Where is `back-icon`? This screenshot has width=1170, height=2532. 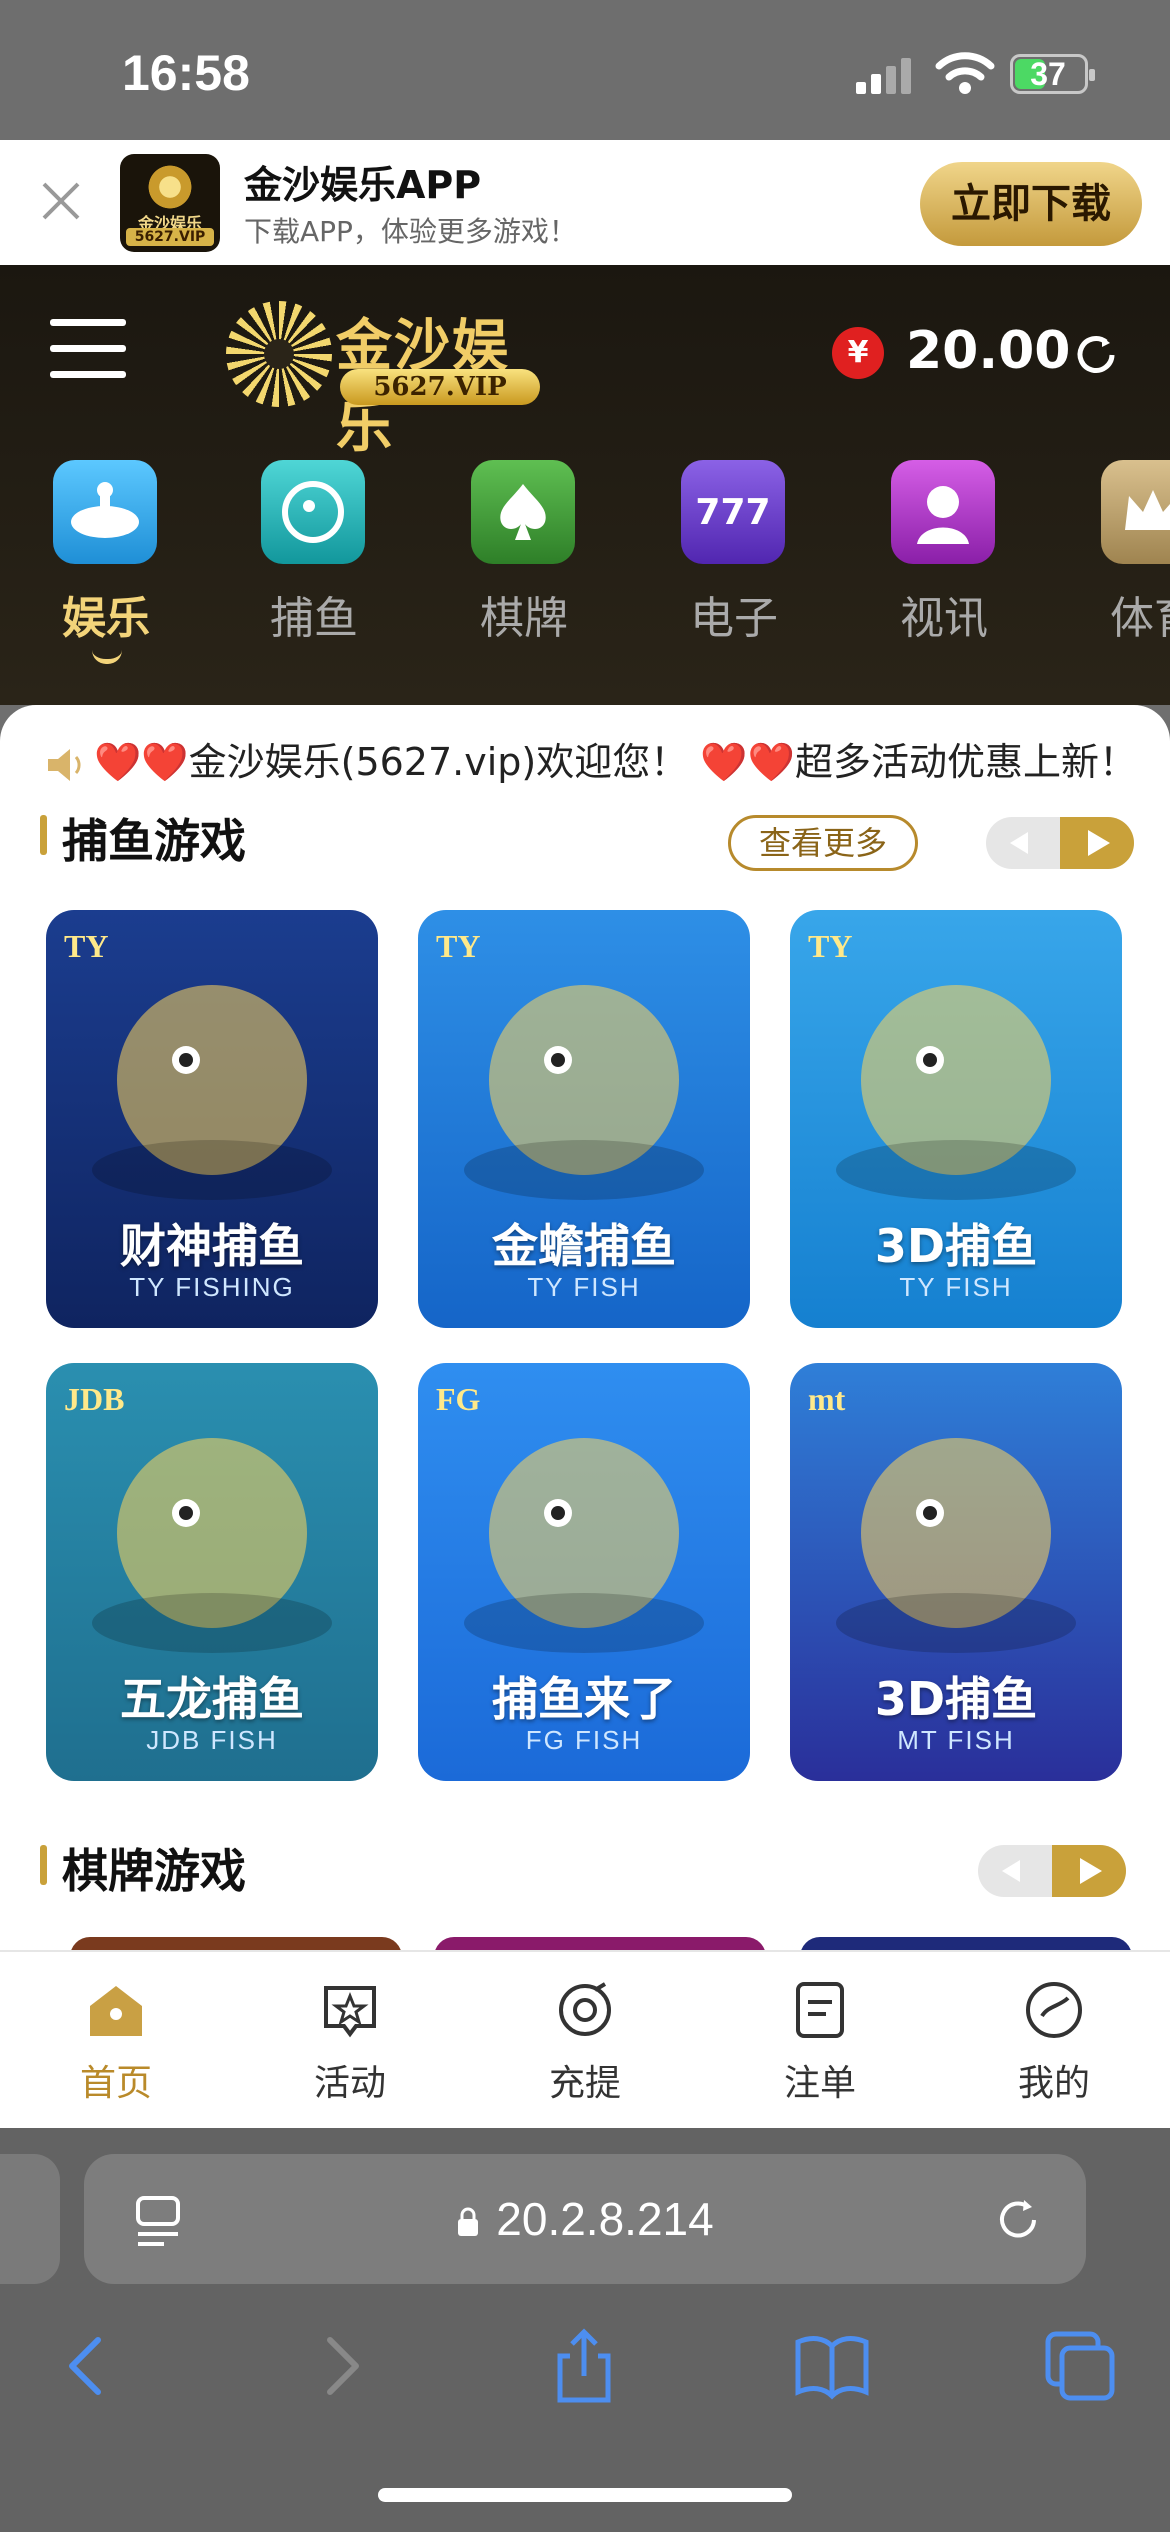 back-icon is located at coordinates (88, 2366).